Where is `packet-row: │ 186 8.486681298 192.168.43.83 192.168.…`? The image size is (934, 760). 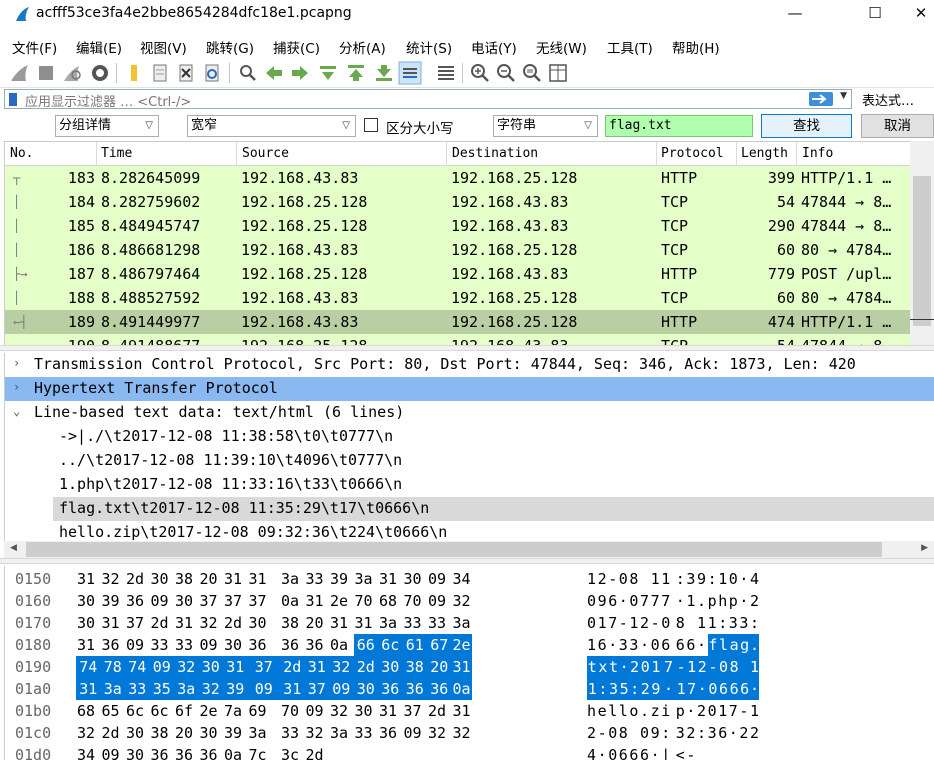
packet-row: │ 186 8.486681298 192.168.43.83 192.168.… is located at coordinates (457, 250).